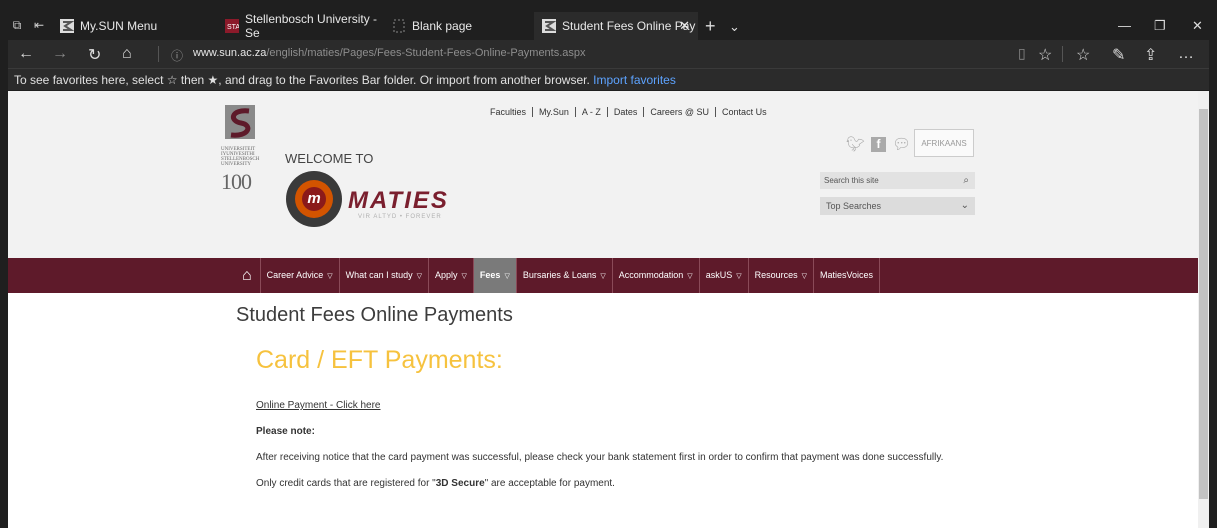 The image size is (1217, 528). What do you see at coordinates (311, 26) in the screenshot?
I see `tab-label: Stellenbosch University - Se` at bounding box center [311, 26].